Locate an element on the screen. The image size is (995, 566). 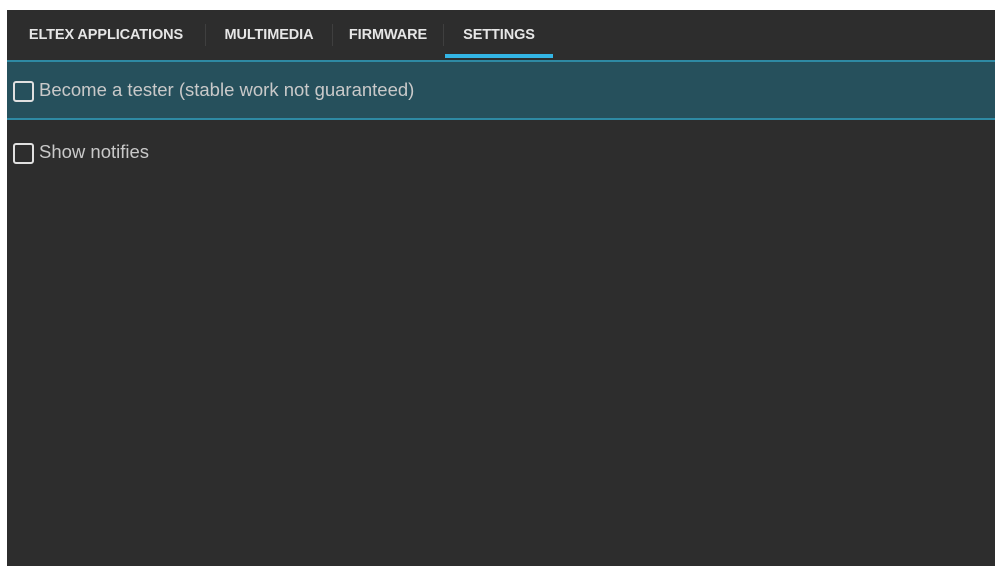
tab-divider is located at coordinates (443, 35).